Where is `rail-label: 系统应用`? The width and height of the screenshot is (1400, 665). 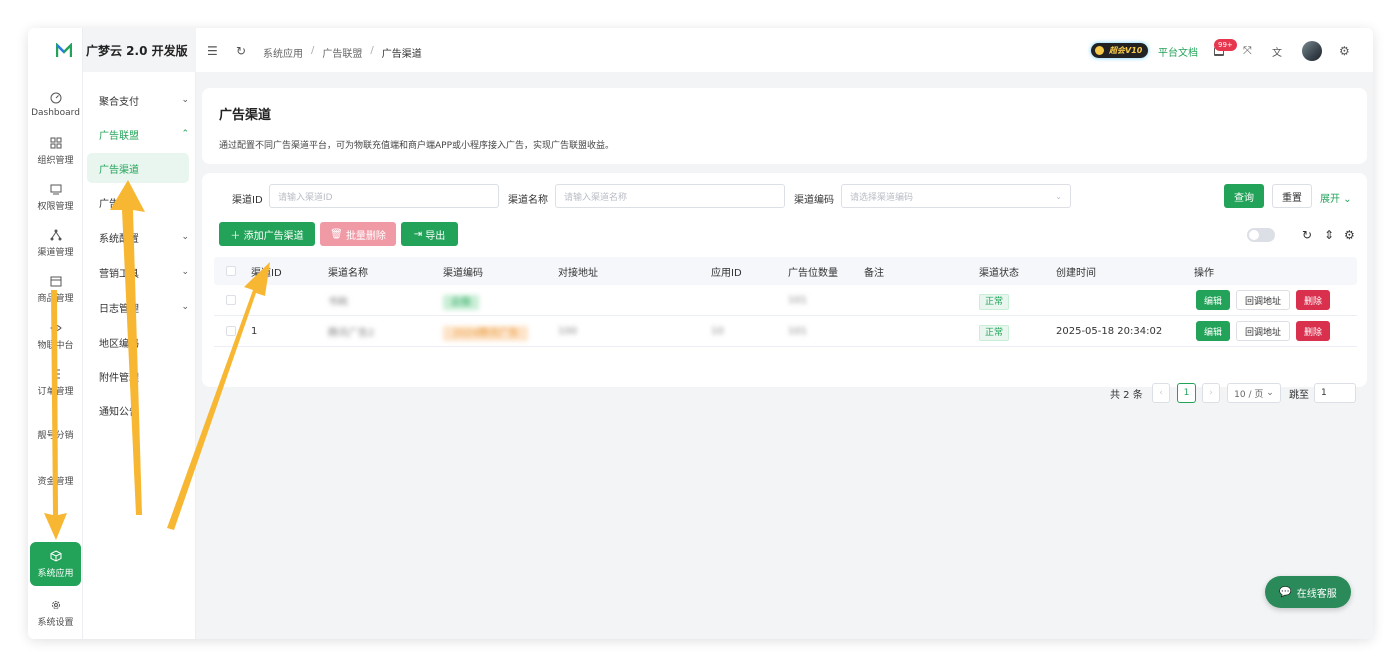 rail-label: 系统应用 is located at coordinates (55, 573).